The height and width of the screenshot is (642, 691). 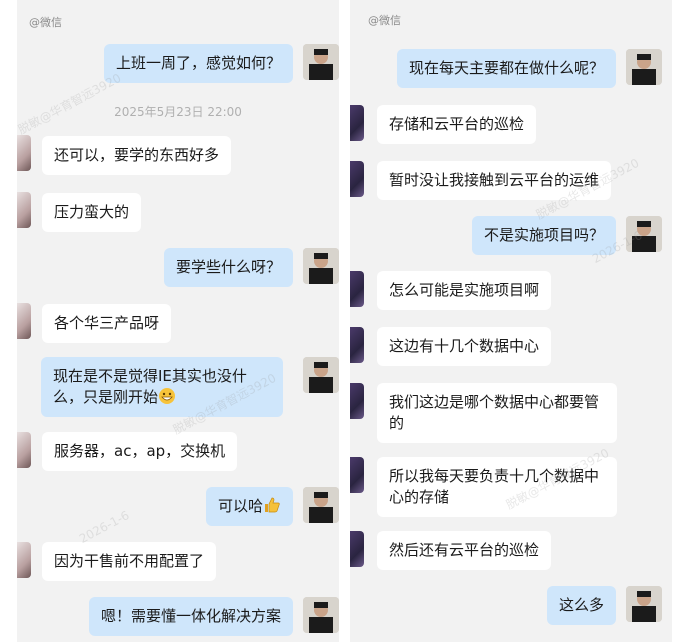 What do you see at coordinates (150, 386) in the screenshot?
I see `message-text: 现在是不是觉得IE其实也没什么，只是刚开始` at bounding box center [150, 386].